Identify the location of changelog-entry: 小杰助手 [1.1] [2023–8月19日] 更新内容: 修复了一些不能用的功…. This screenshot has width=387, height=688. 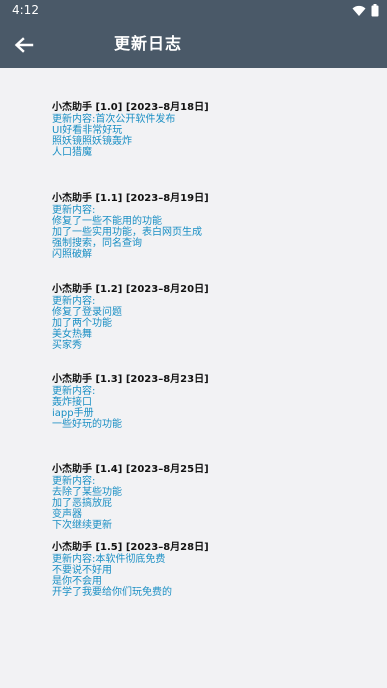
(212, 226).